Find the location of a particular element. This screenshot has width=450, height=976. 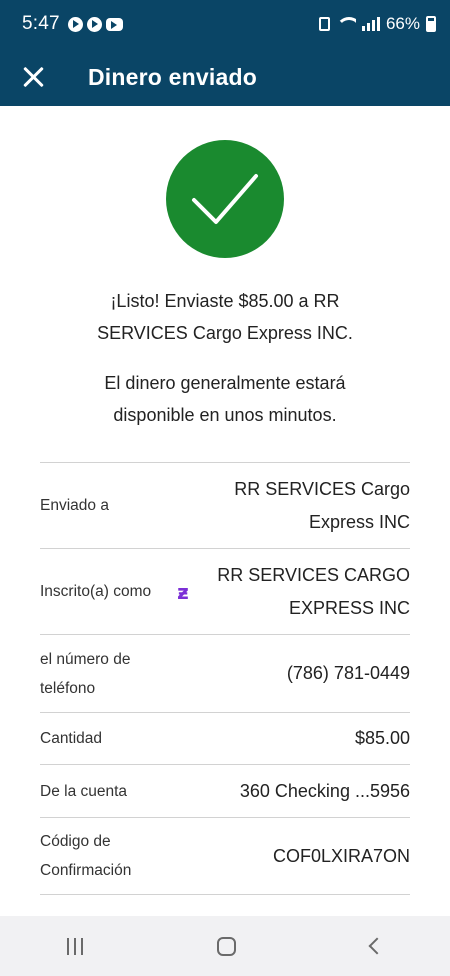

detail-label-line: Código de is located at coordinates (75, 841).